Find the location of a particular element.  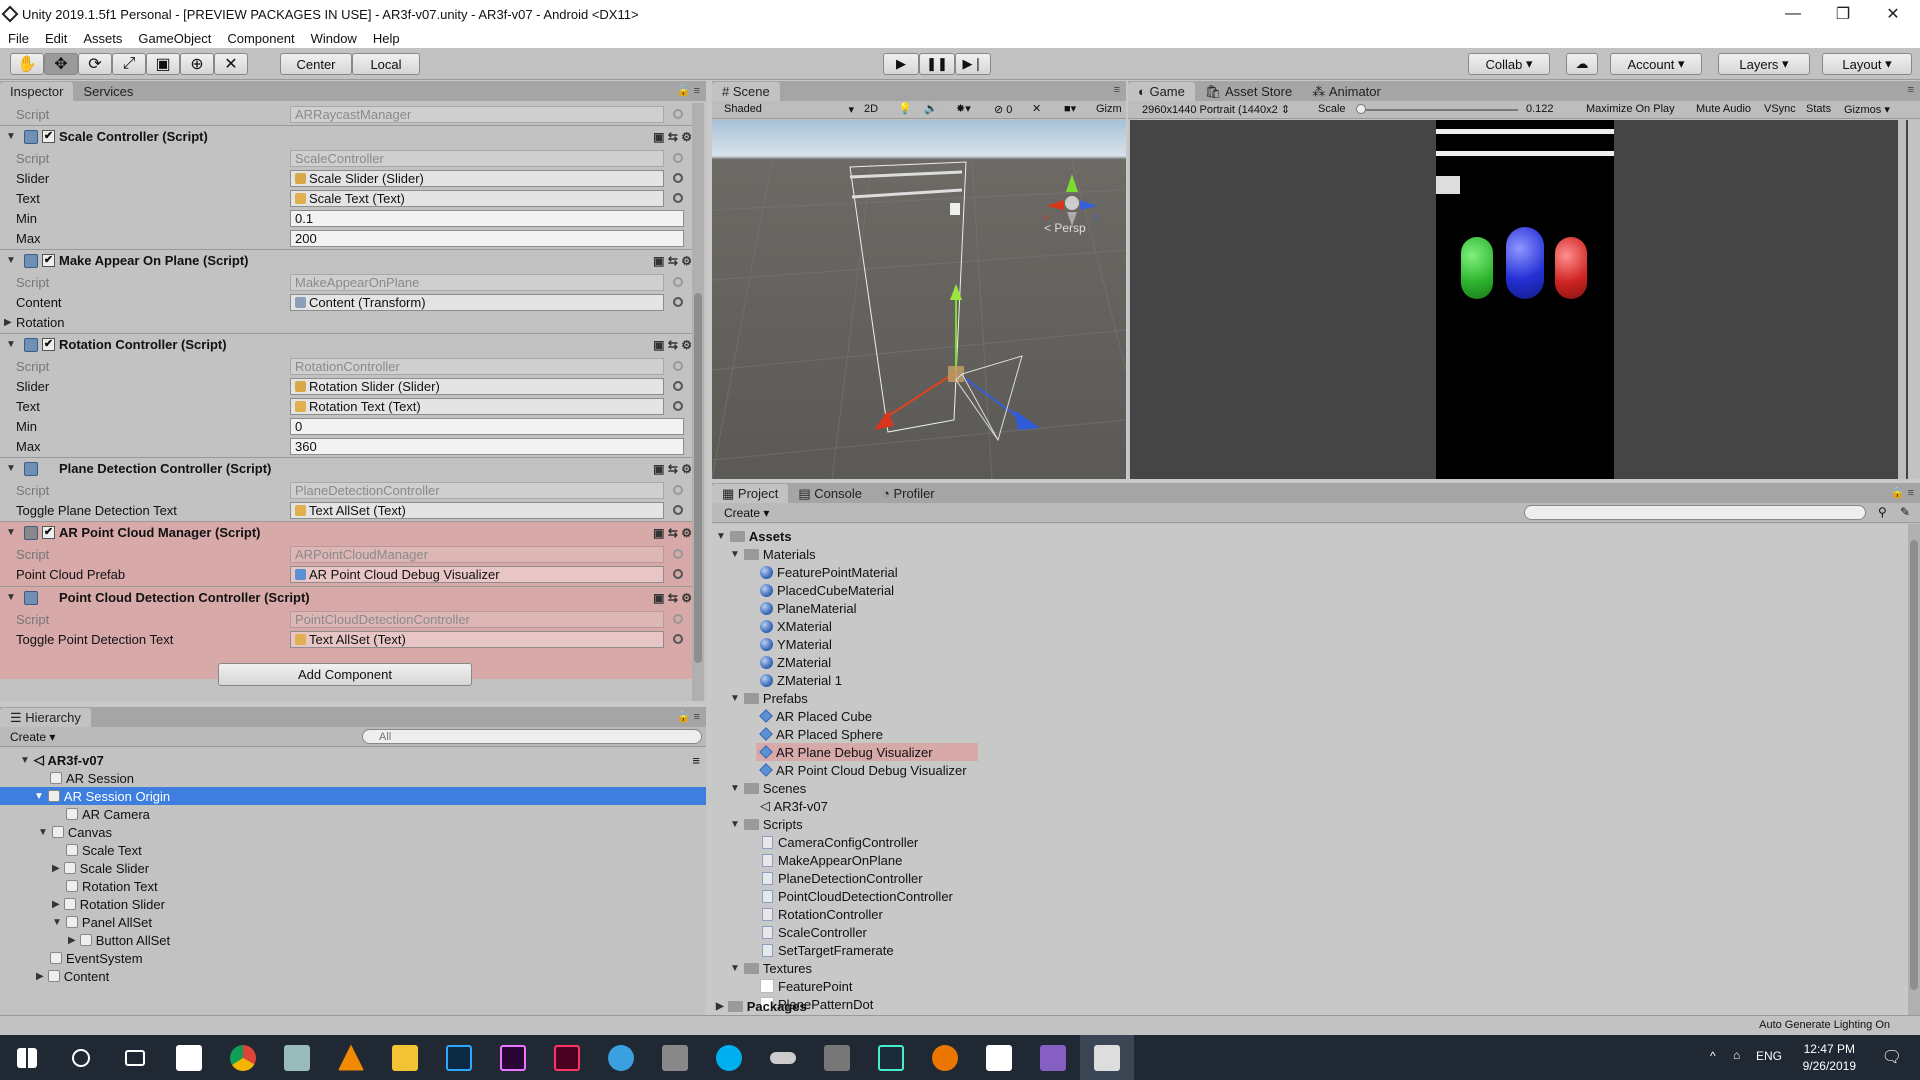

materials-folder: ▼ Materials is located at coordinates (773, 554).